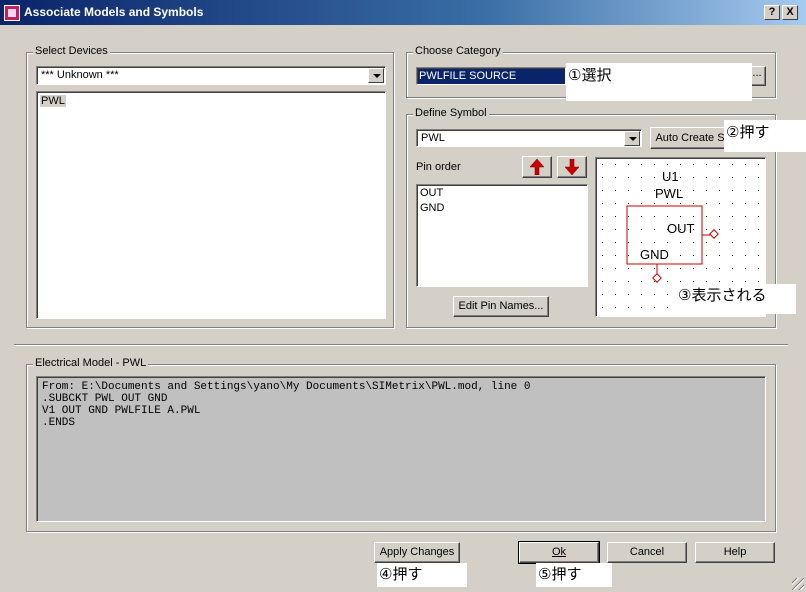 The image size is (806, 592). I want to click on choose-category-label: Choose Category, so click(458, 51).